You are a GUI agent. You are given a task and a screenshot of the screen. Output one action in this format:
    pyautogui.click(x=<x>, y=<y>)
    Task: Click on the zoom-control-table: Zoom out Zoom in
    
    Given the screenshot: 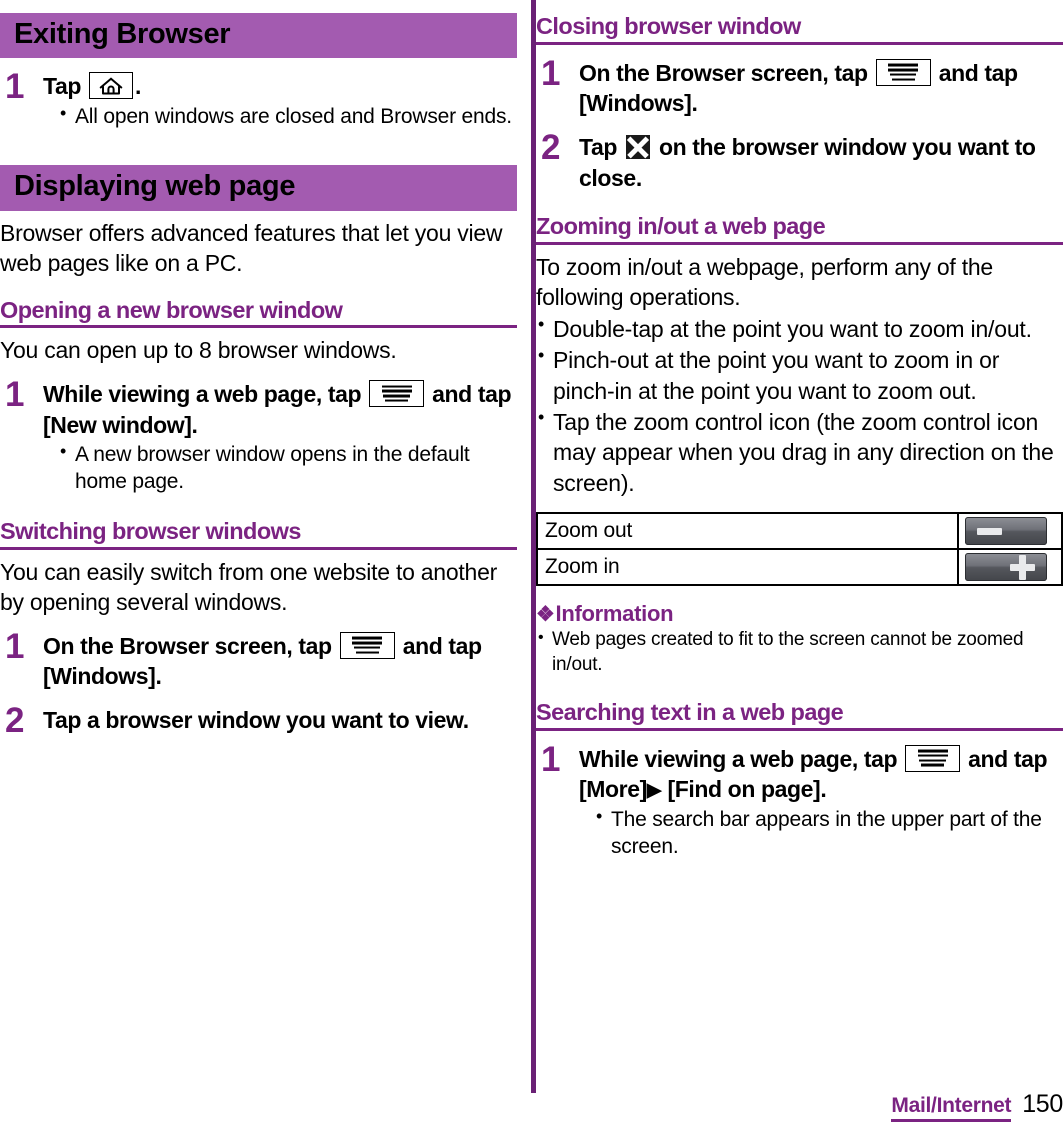 What is the action you would take?
    pyautogui.click(x=799, y=549)
    